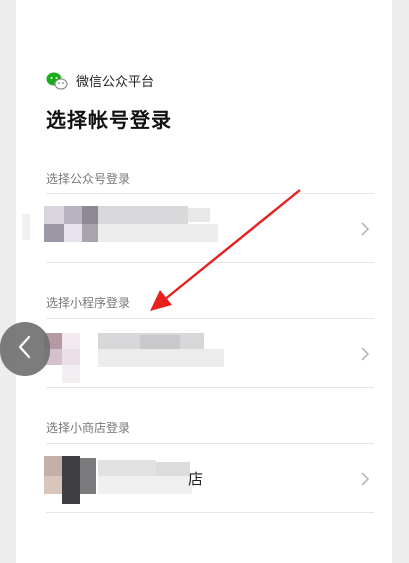 This screenshot has height=563, width=409. What do you see at coordinates (57, 81) in the screenshot?
I see `wechat-logo-icon` at bounding box center [57, 81].